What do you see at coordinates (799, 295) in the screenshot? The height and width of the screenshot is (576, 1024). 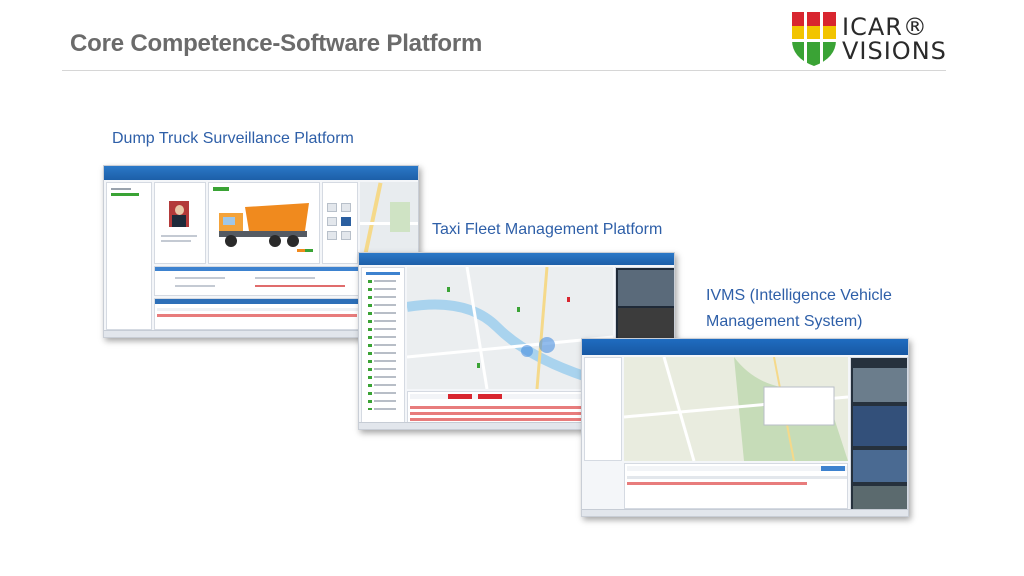 I see `caption-ivms-line1: IVMS (Intelligence Vehicle` at bounding box center [799, 295].